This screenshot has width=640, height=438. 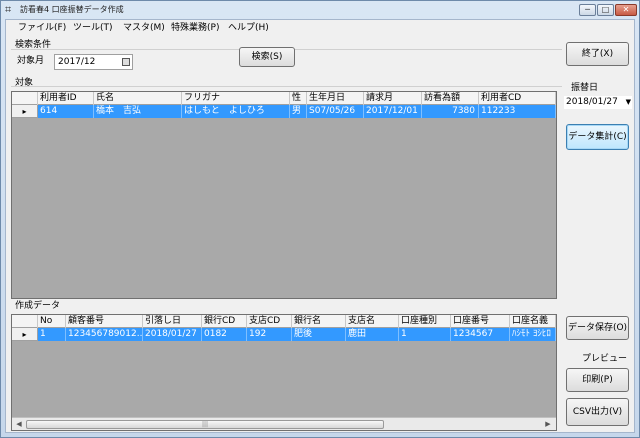 What do you see at coordinates (38, 306) in the screenshot?
I see `output-label: 作成データ` at bounding box center [38, 306].